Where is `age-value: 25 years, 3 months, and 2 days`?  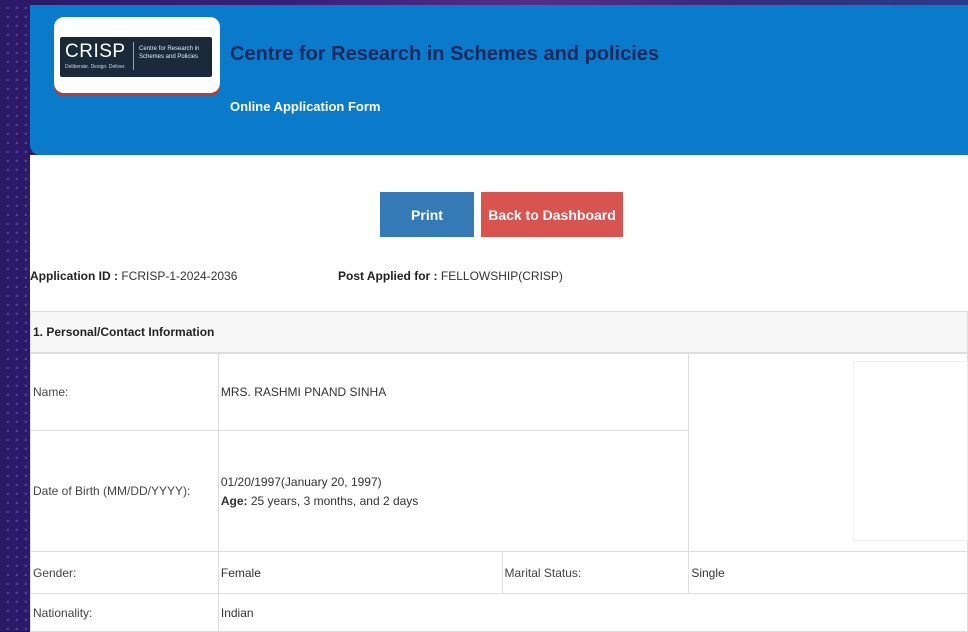 age-value: 25 years, 3 months, and 2 days is located at coordinates (334, 500).